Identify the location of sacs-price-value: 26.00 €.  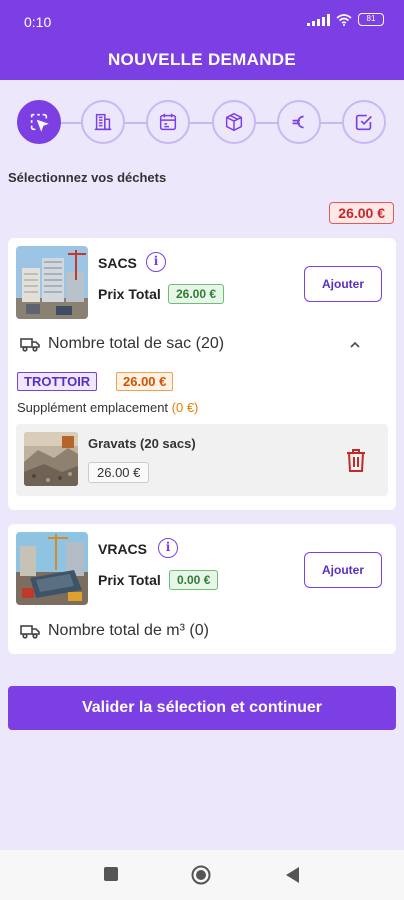
(196, 294).